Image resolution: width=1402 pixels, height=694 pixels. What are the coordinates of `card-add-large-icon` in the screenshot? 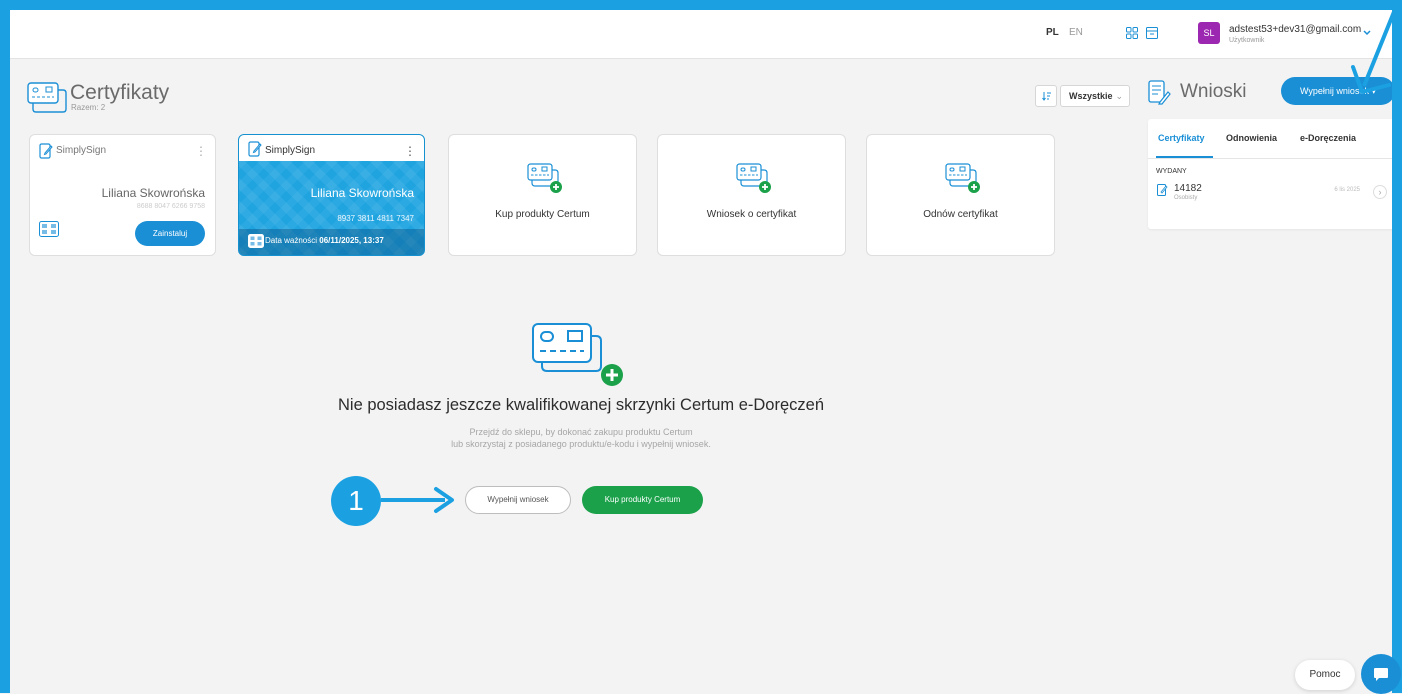 It's located at (577, 354).